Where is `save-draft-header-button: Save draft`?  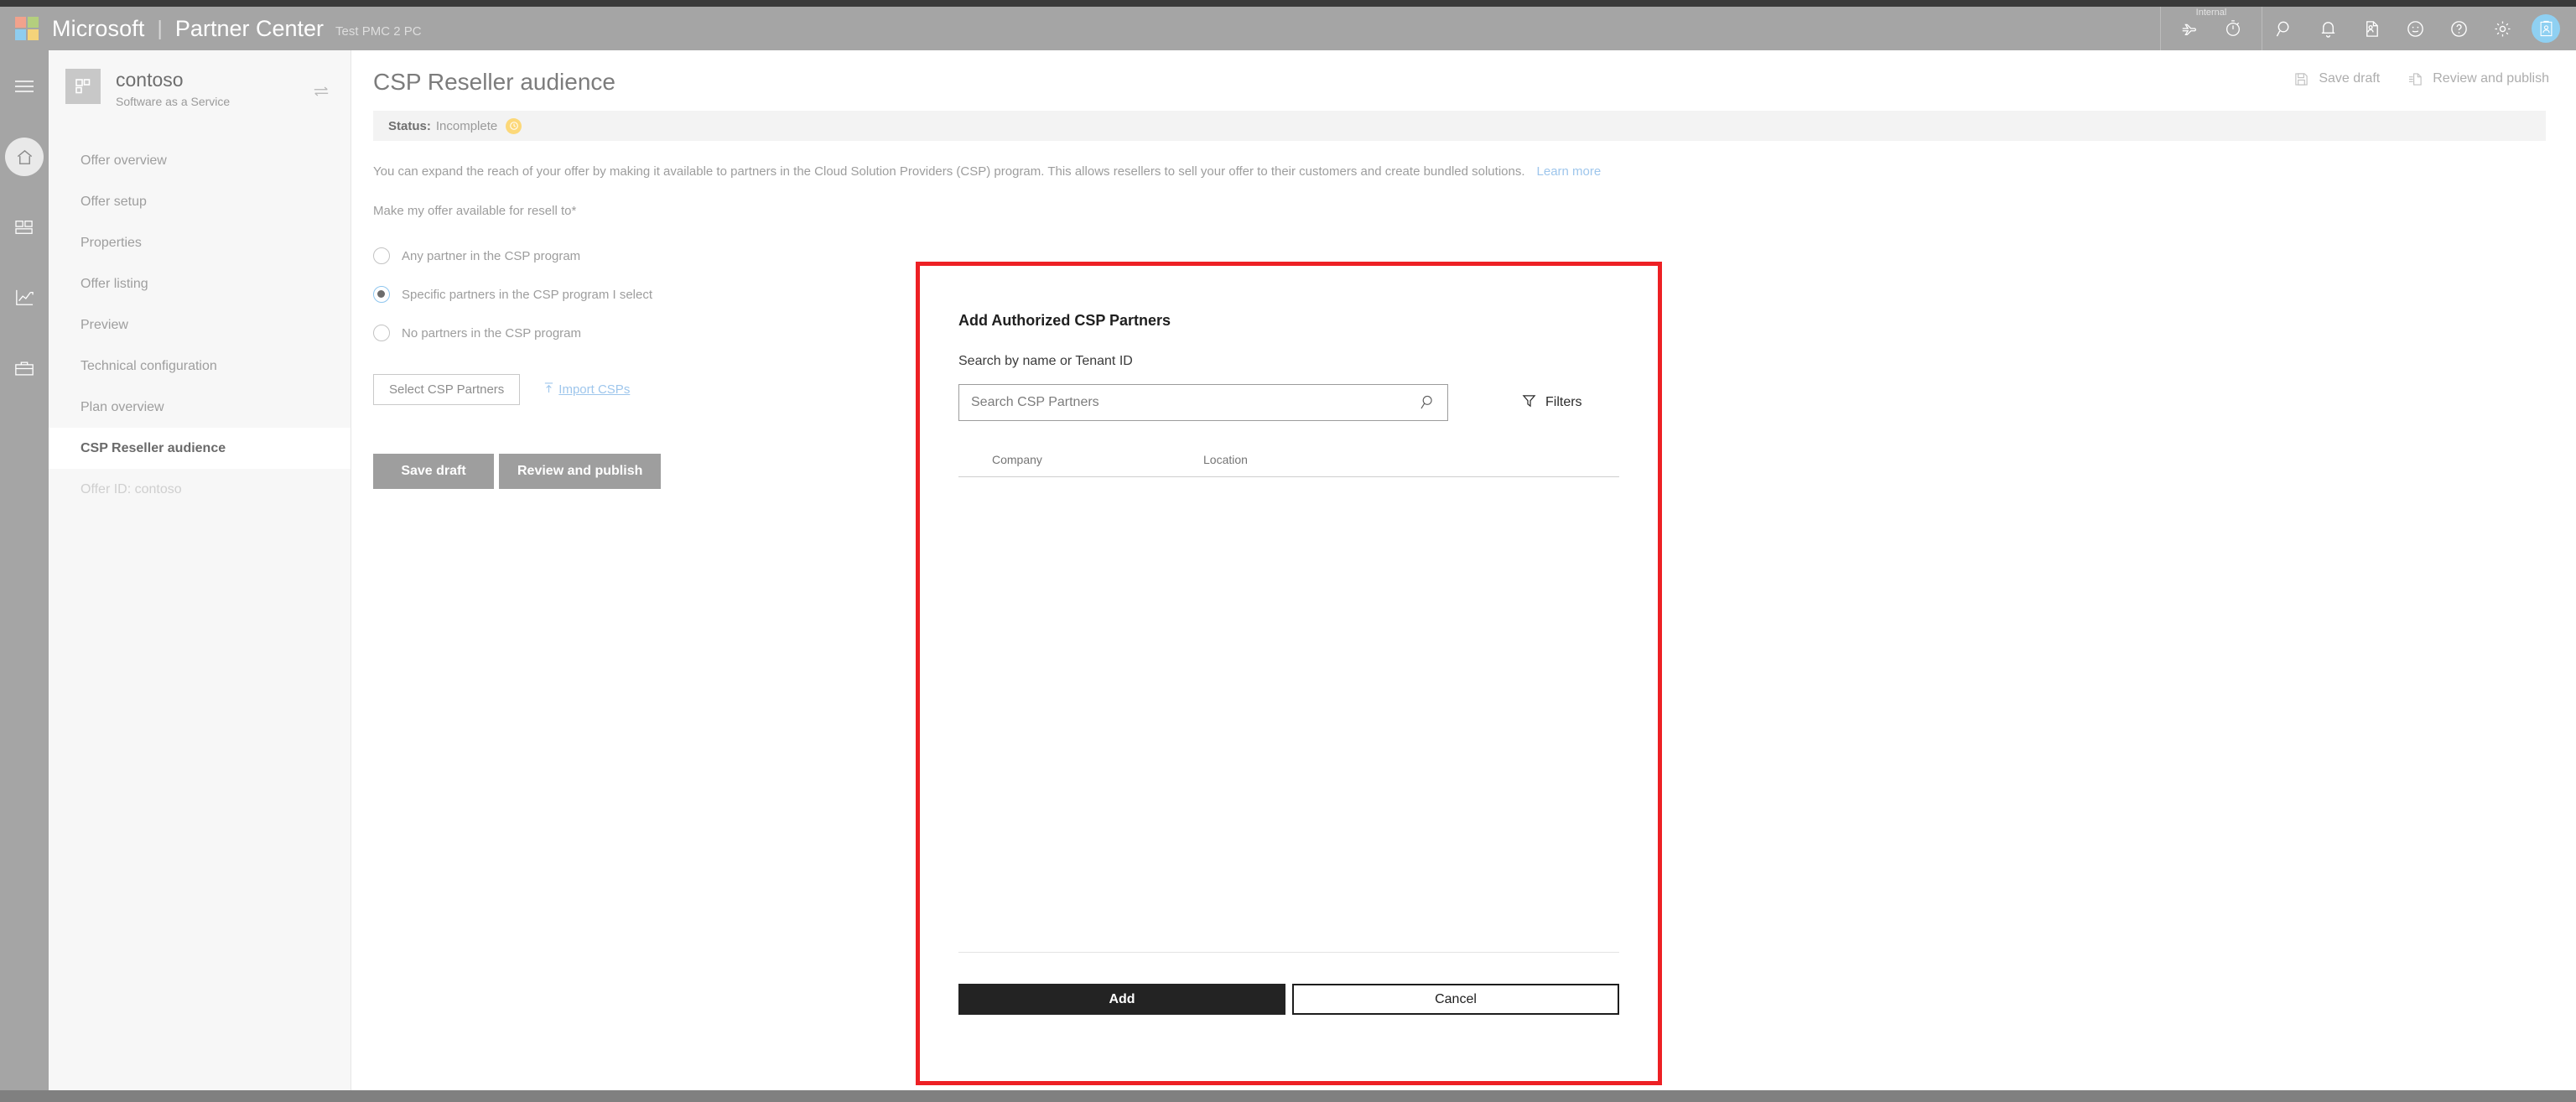
save-draft-header-button: Save draft is located at coordinates (2337, 78).